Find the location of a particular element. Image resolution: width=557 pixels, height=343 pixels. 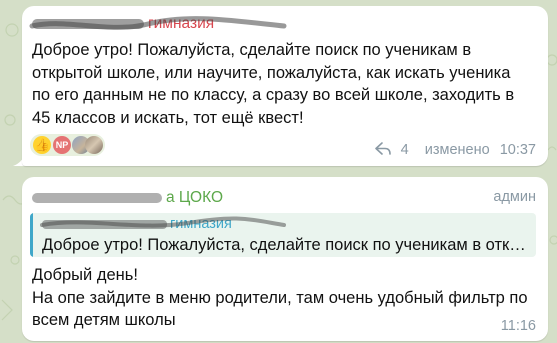

reactions-bar: 👍 NP is located at coordinates (67, 145).